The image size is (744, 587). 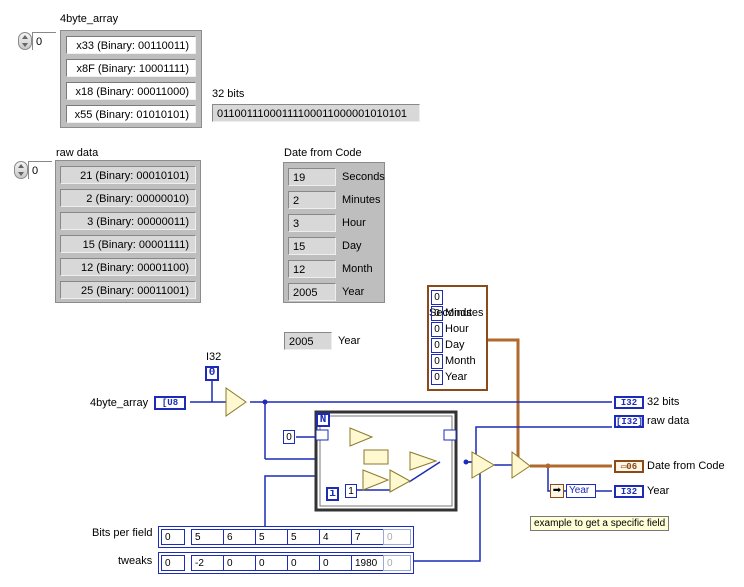 I want to click on bits-per-field-index: 0, so click(x=173, y=537).